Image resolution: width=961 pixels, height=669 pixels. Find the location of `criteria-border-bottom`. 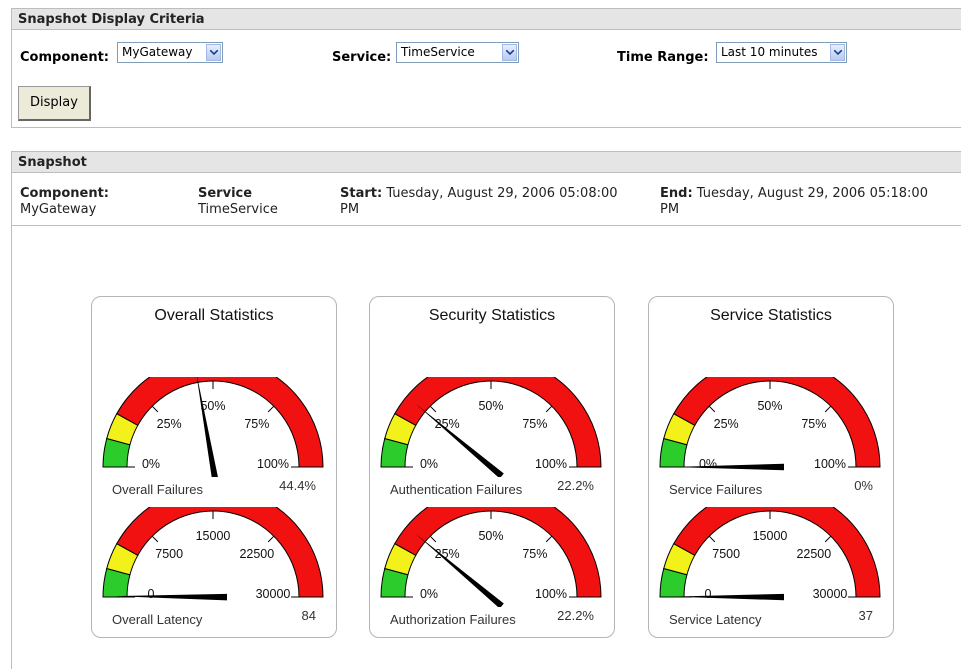

criteria-border-bottom is located at coordinates (486, 127).